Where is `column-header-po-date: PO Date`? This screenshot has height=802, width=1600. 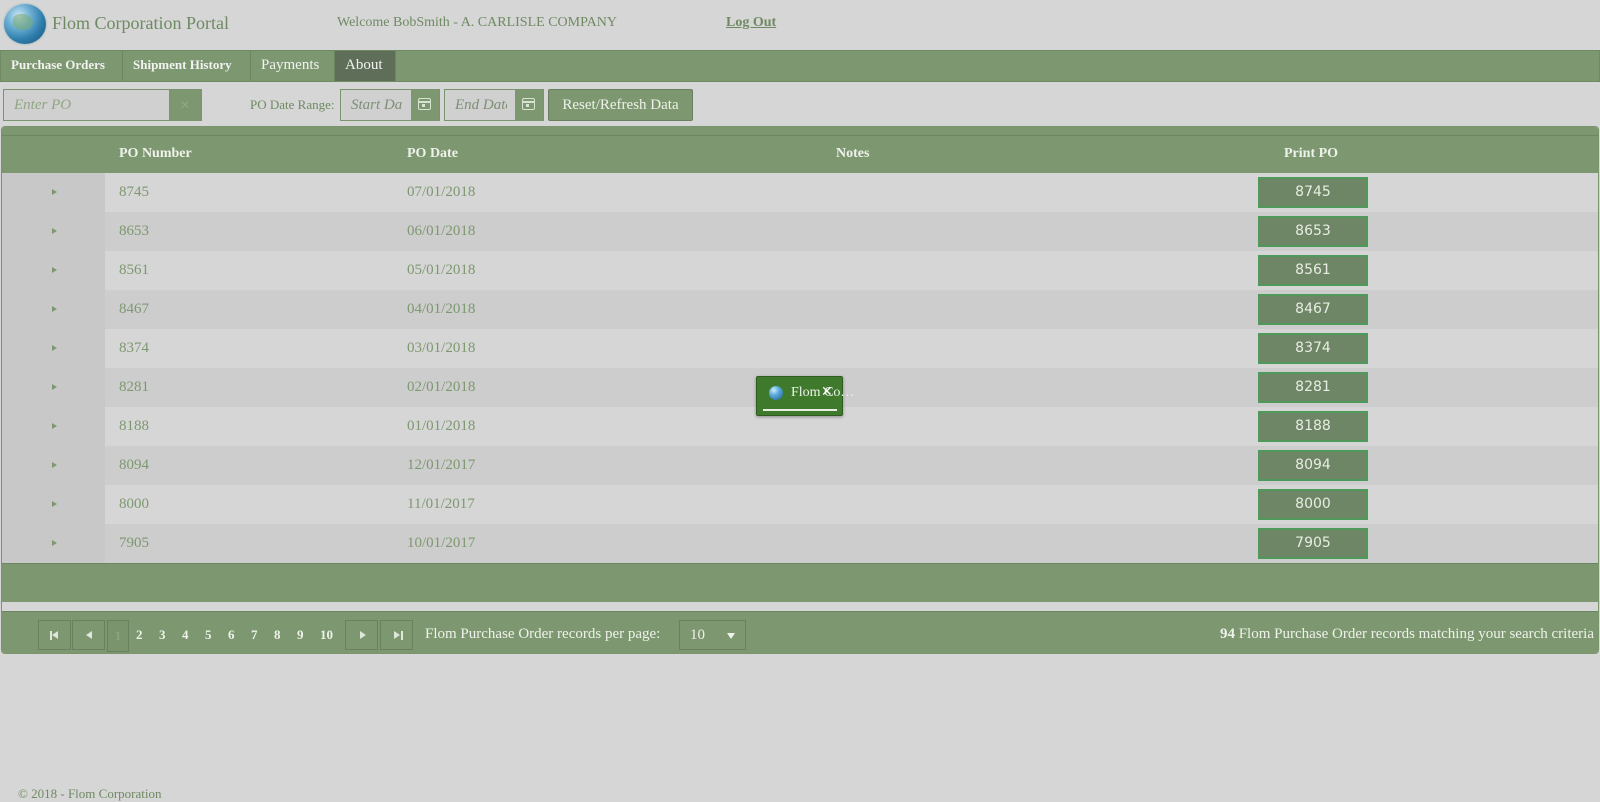 column-header-po-date: PO Date is located at coordinates (432, 154).